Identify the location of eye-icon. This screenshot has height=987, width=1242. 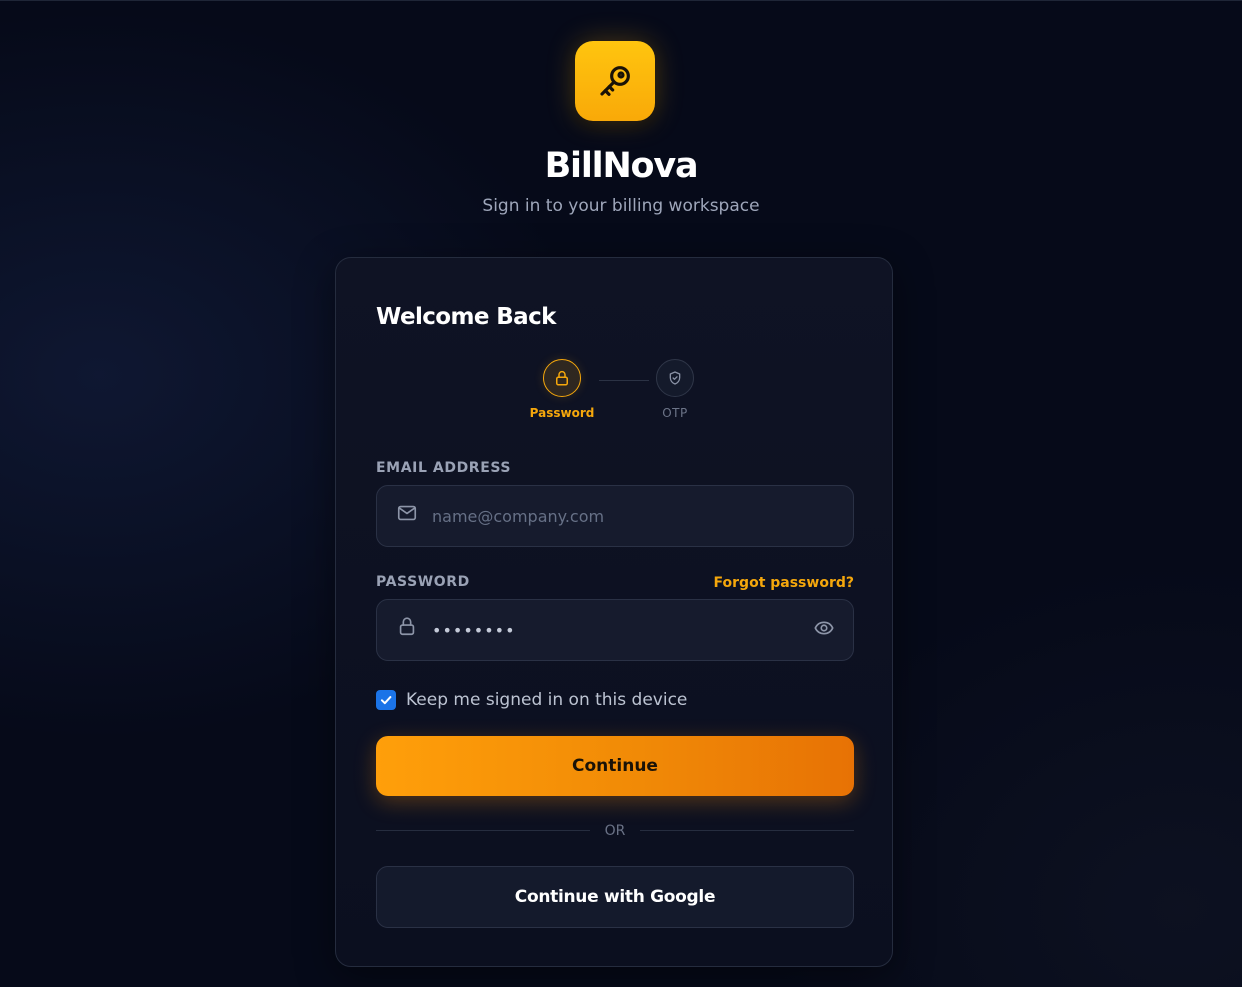
(824, 628).